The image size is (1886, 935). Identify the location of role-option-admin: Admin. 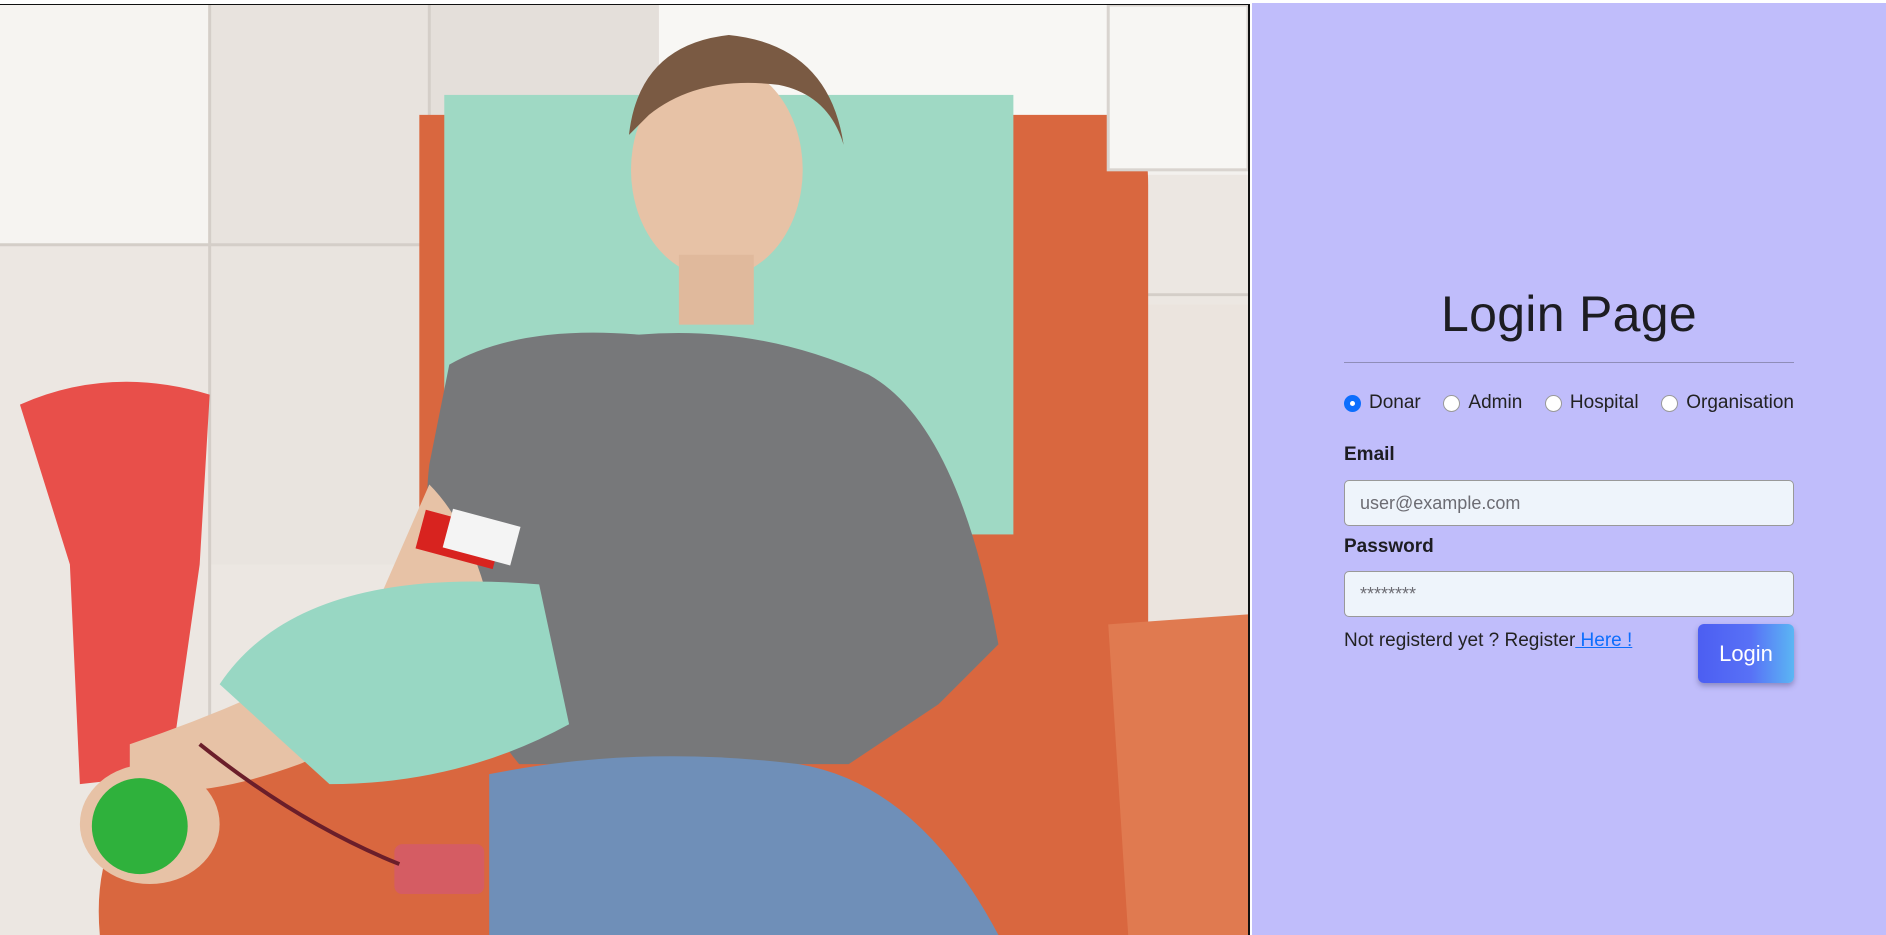
(1482, 403).